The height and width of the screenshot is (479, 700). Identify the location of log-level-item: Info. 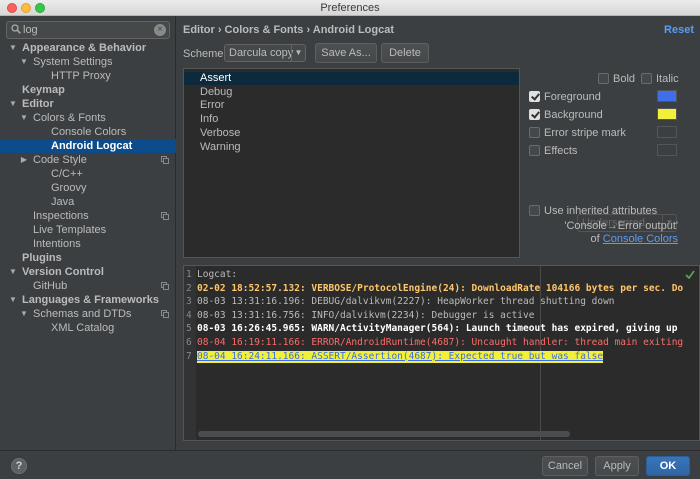
(351, 119).